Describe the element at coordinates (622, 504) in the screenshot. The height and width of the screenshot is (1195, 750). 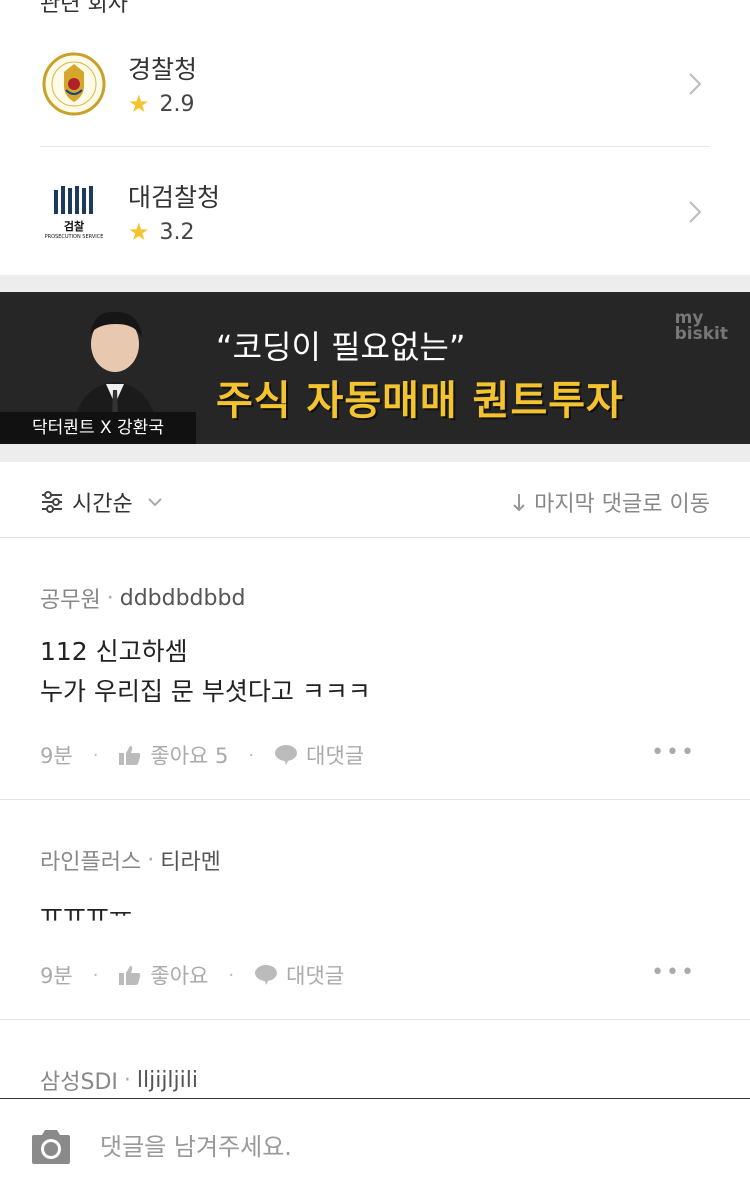
I see `jump-label: 마지막 댓글로 이동` at that location.